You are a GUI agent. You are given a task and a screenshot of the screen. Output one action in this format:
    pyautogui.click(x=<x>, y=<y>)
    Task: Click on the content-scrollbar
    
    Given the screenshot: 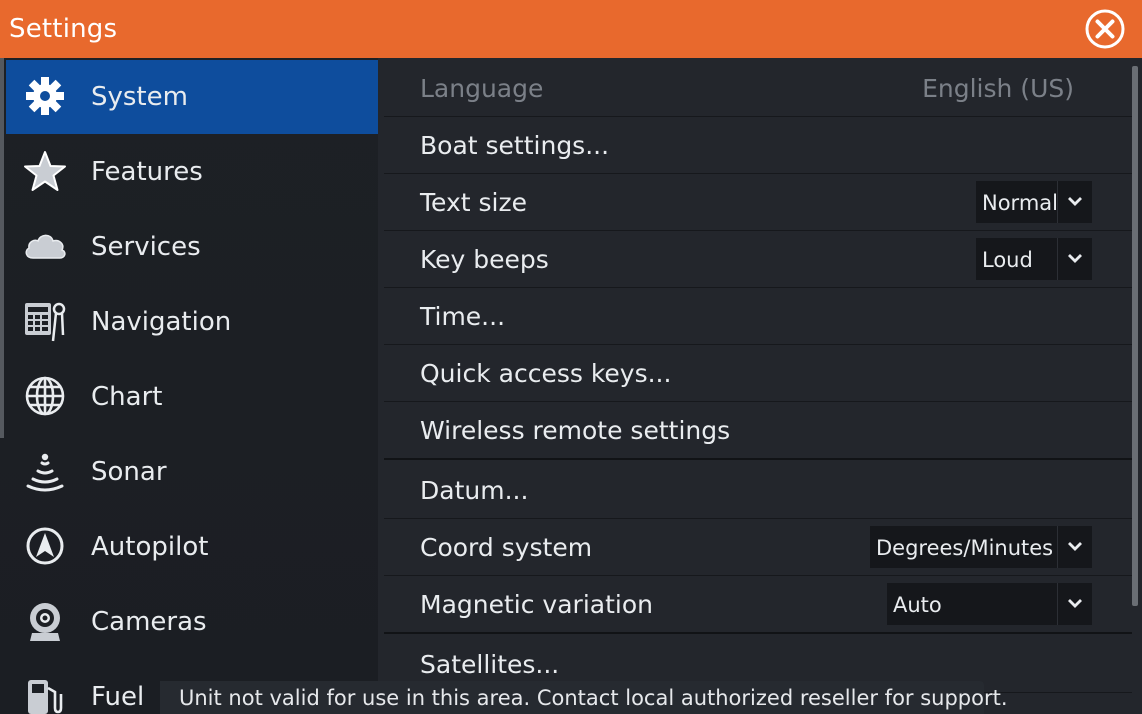 What is the action you would take?
    pyautogui.click(x=1135, y=336)
    